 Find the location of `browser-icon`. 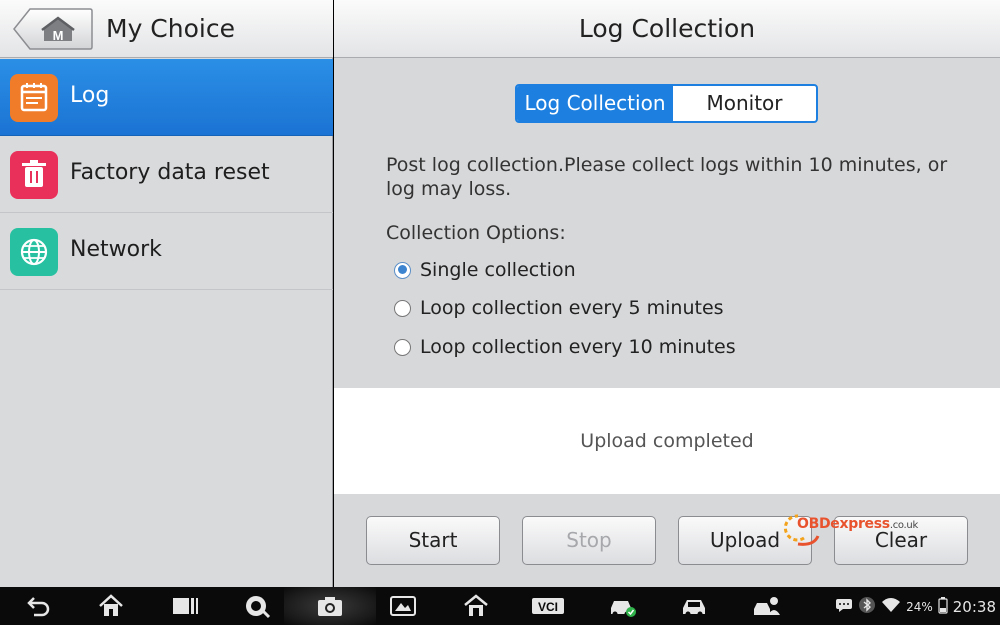

browser-icon is located at coordinates (257, 606).